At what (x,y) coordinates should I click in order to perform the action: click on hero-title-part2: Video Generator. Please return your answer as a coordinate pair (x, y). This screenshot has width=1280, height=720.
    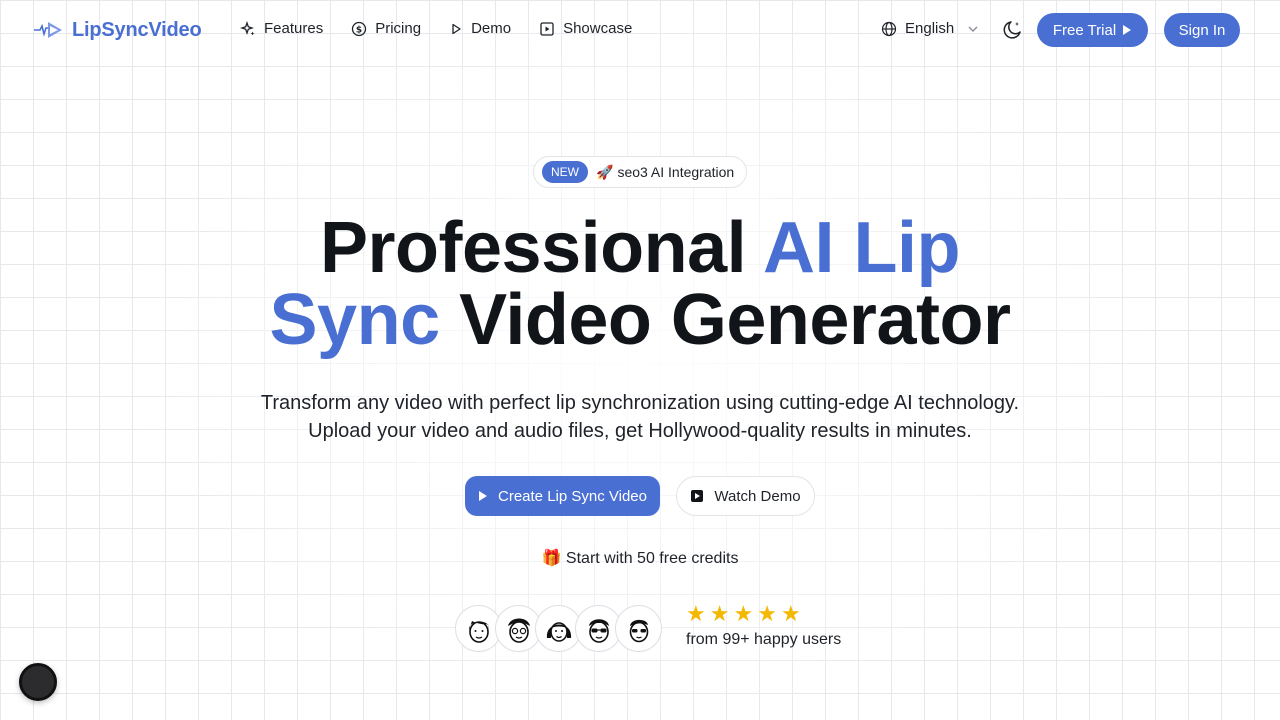
    Looking at the image, I should click on (725, 320).